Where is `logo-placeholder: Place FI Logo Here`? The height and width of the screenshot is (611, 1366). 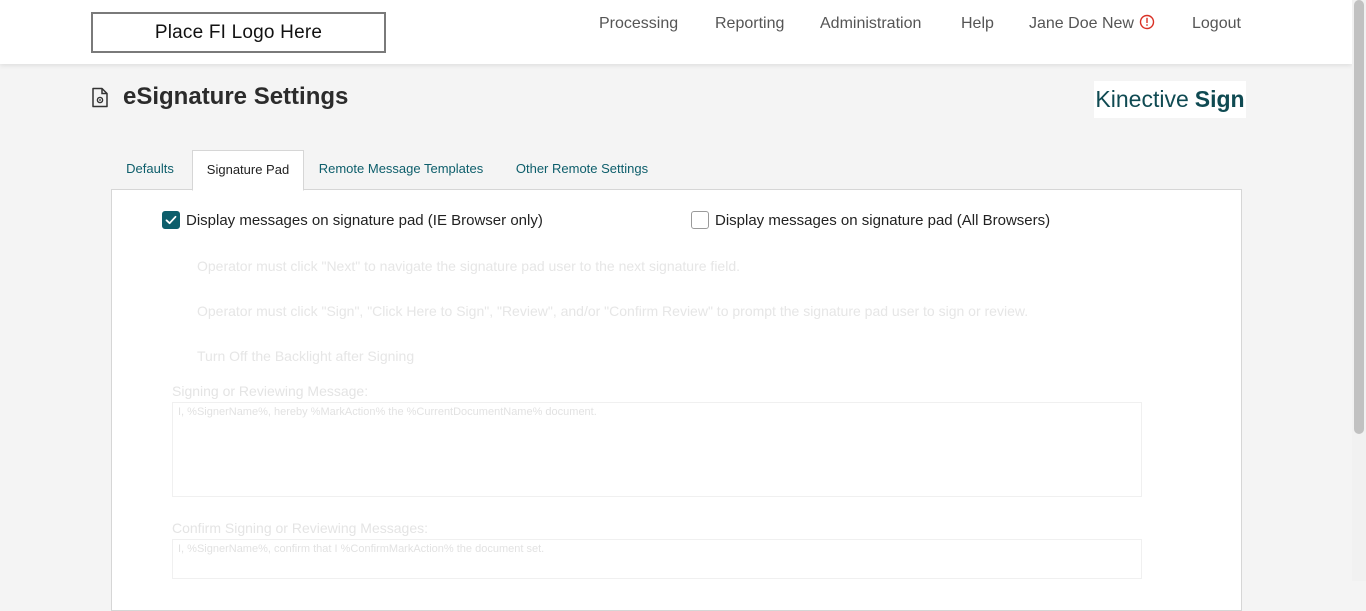
logo-placeholder: Place FI Logo Here is located at coordinates (238, 32).